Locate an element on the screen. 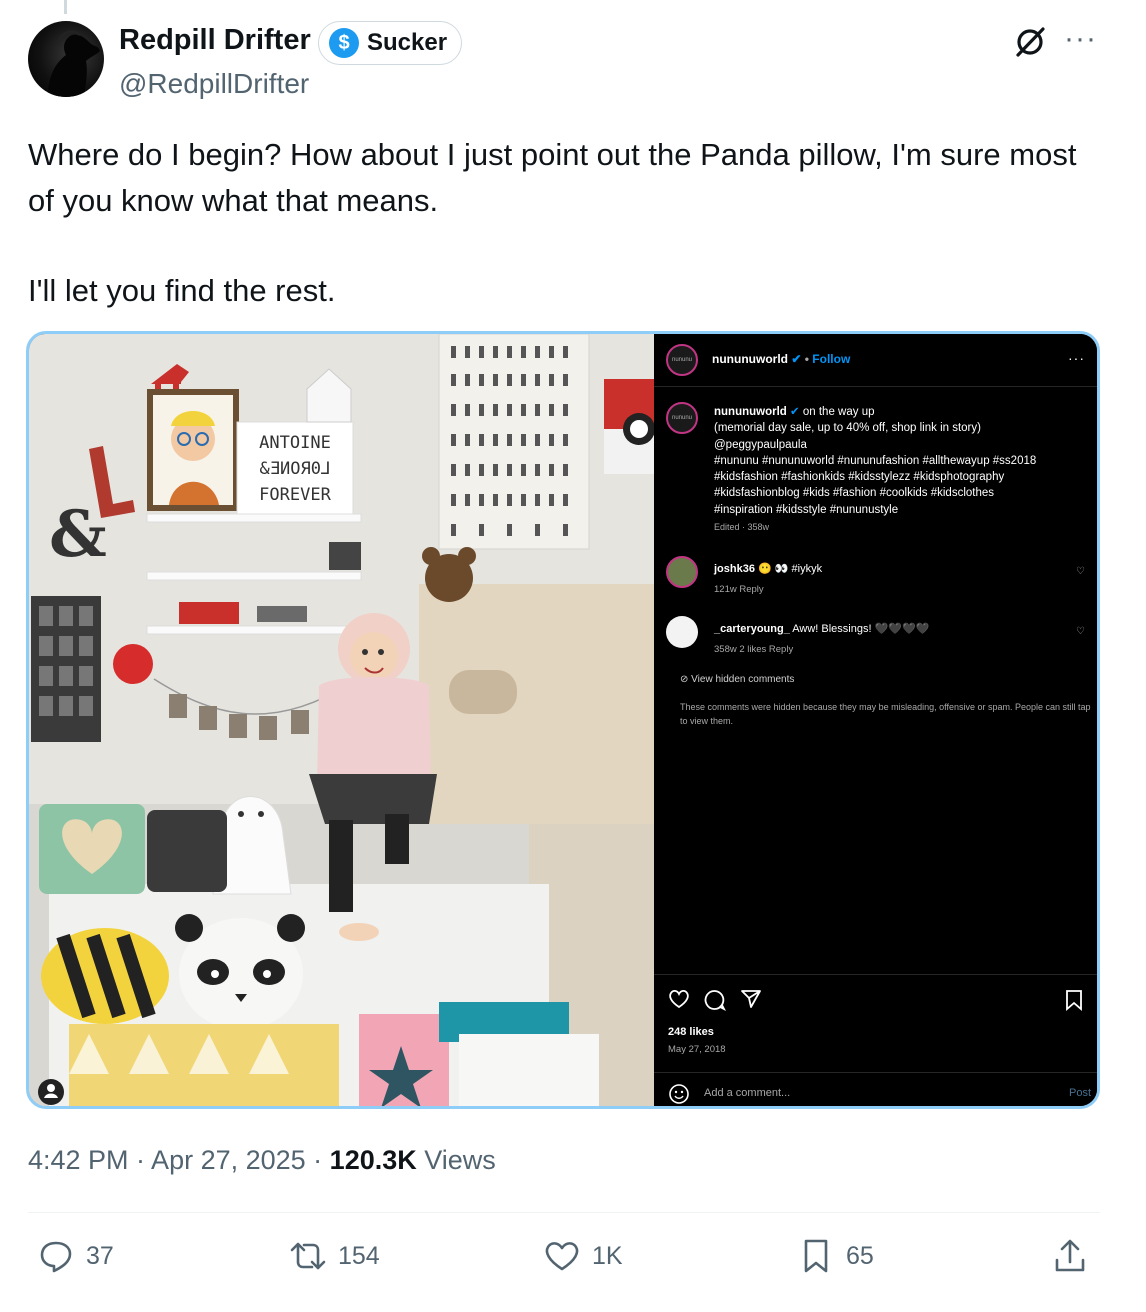 Image resolution: width=1146 pixels, height=1312 pixels. divider is located at coordinates (564, 1212).